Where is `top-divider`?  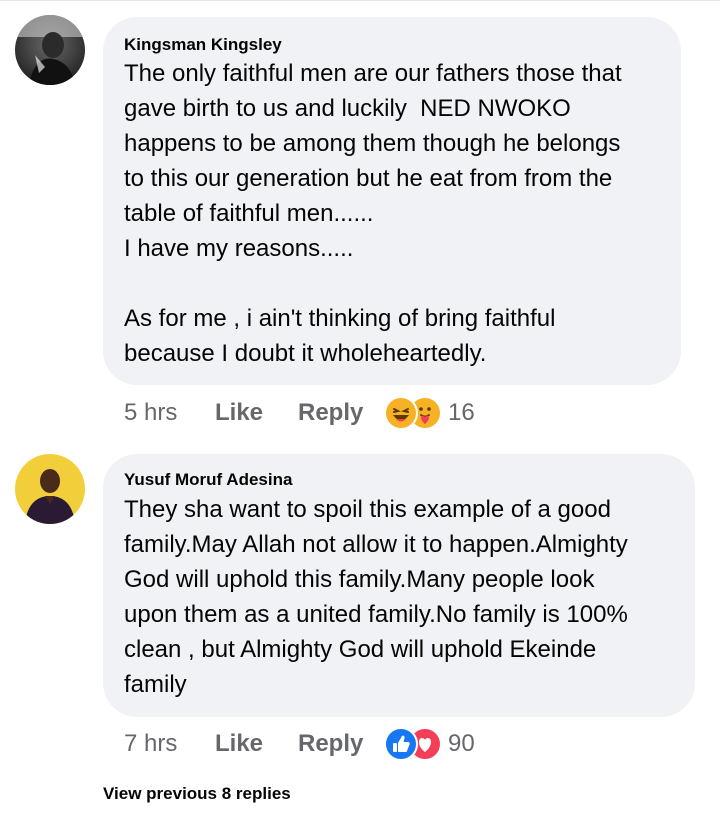 top-divider is located at coordinates (360, 0).